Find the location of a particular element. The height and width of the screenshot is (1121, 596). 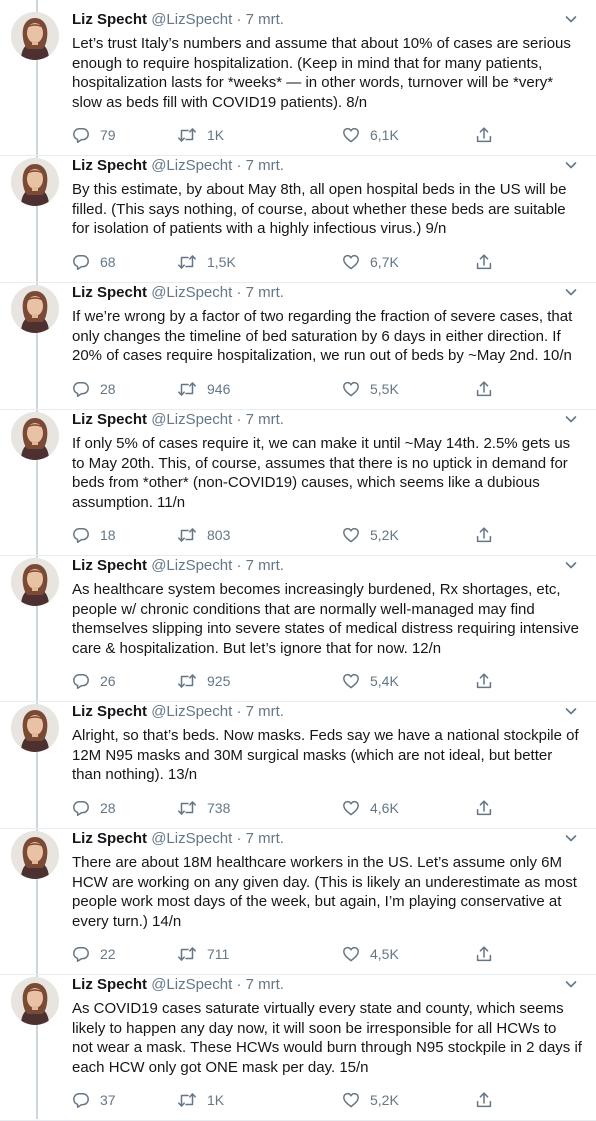

retweet-button: 711 is located at coordinates (203, 954).